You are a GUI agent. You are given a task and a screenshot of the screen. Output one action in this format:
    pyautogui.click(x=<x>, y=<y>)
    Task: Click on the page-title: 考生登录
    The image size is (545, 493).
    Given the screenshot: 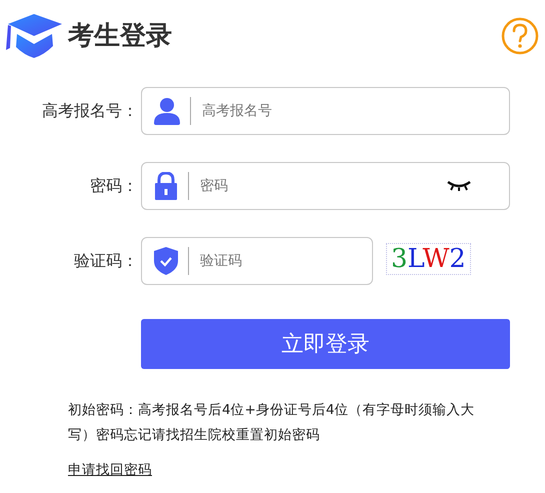 What is the action you would take?
    pyautogui.click(x=120, y=36)
    